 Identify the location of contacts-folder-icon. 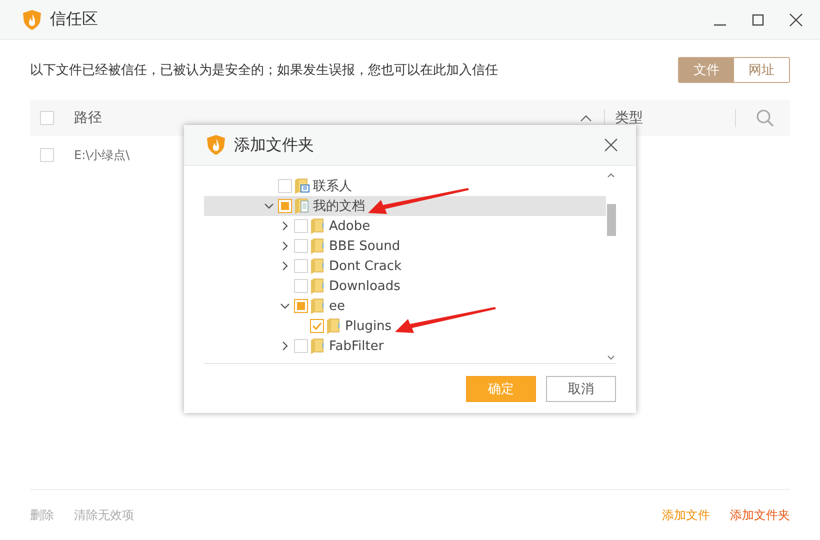
(302, 186).